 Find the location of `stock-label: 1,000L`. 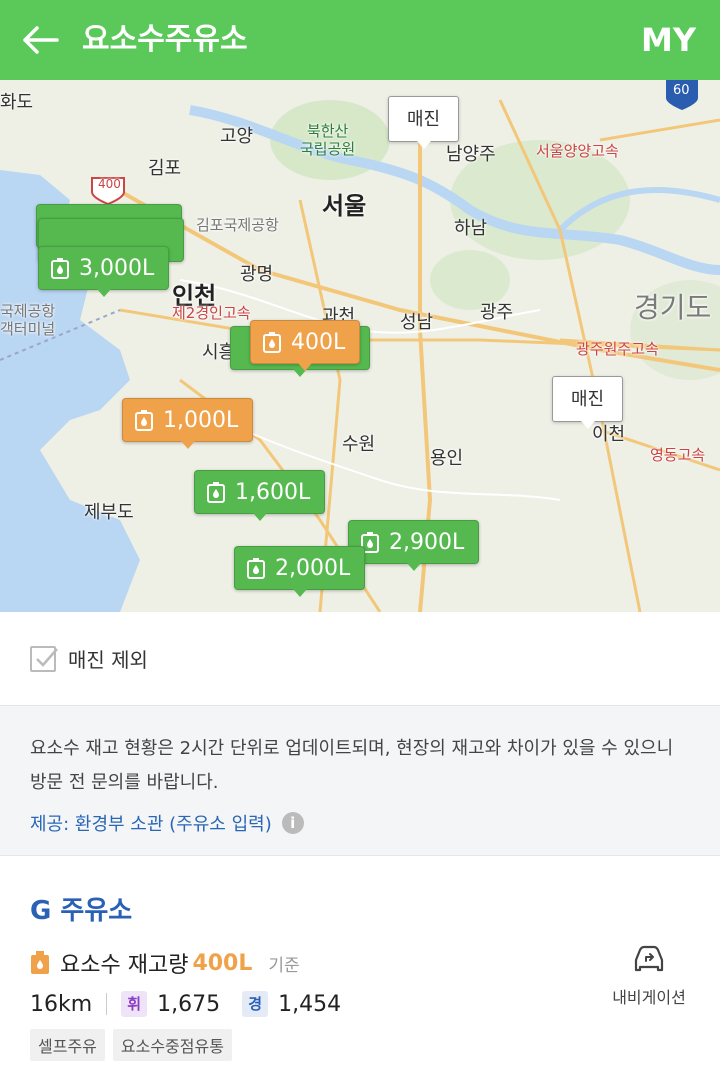

stock-label: 1,000L is located at coordinates (201, 420).